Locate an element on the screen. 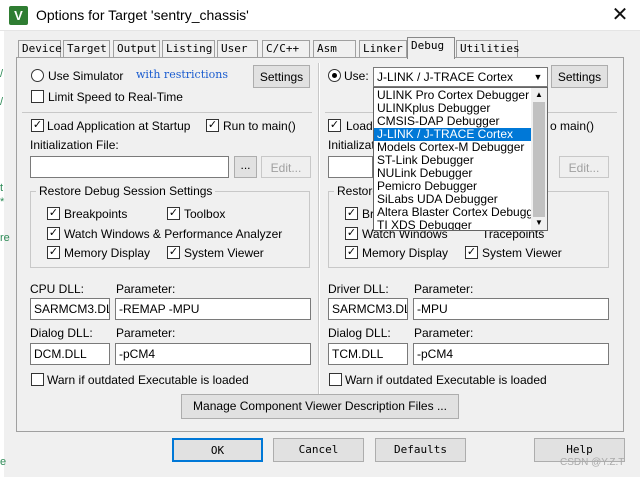 The width and height of the screenshot is (640, 477). right-init-file-input is located at coordinates (350, 167).